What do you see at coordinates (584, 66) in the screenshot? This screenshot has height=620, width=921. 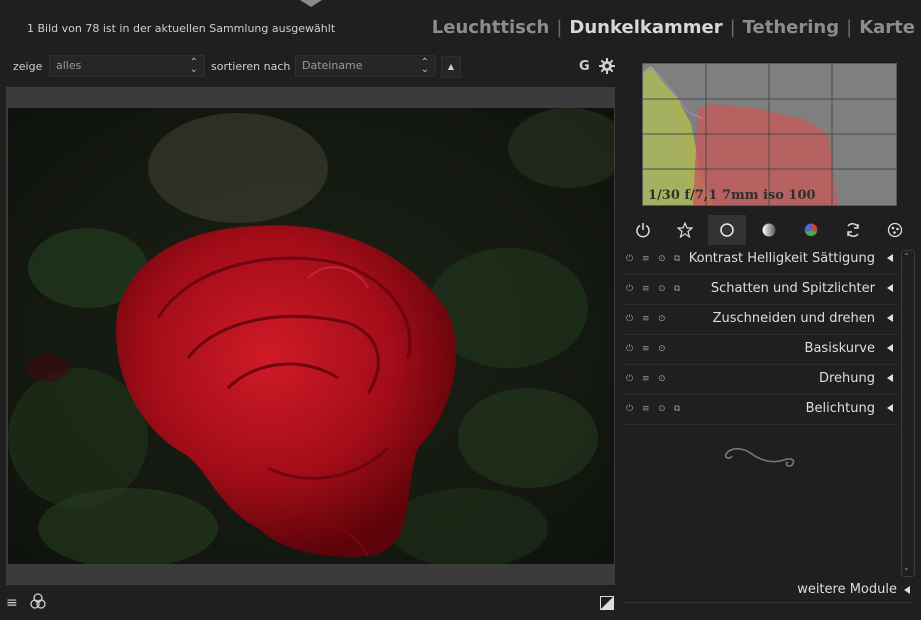 I see `grouping-button: G` at bounding box center [584, 66].